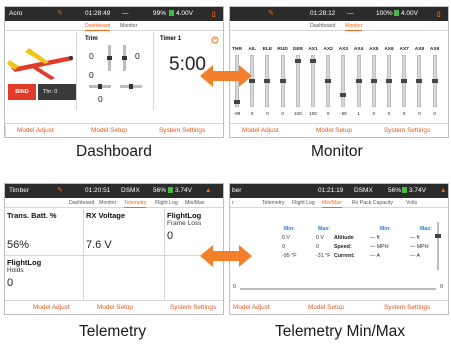 The image size is (451, 347). Describe the element at coordinates (323, 256) in the screenshot. I see `max-value: -31 °F` at that location.